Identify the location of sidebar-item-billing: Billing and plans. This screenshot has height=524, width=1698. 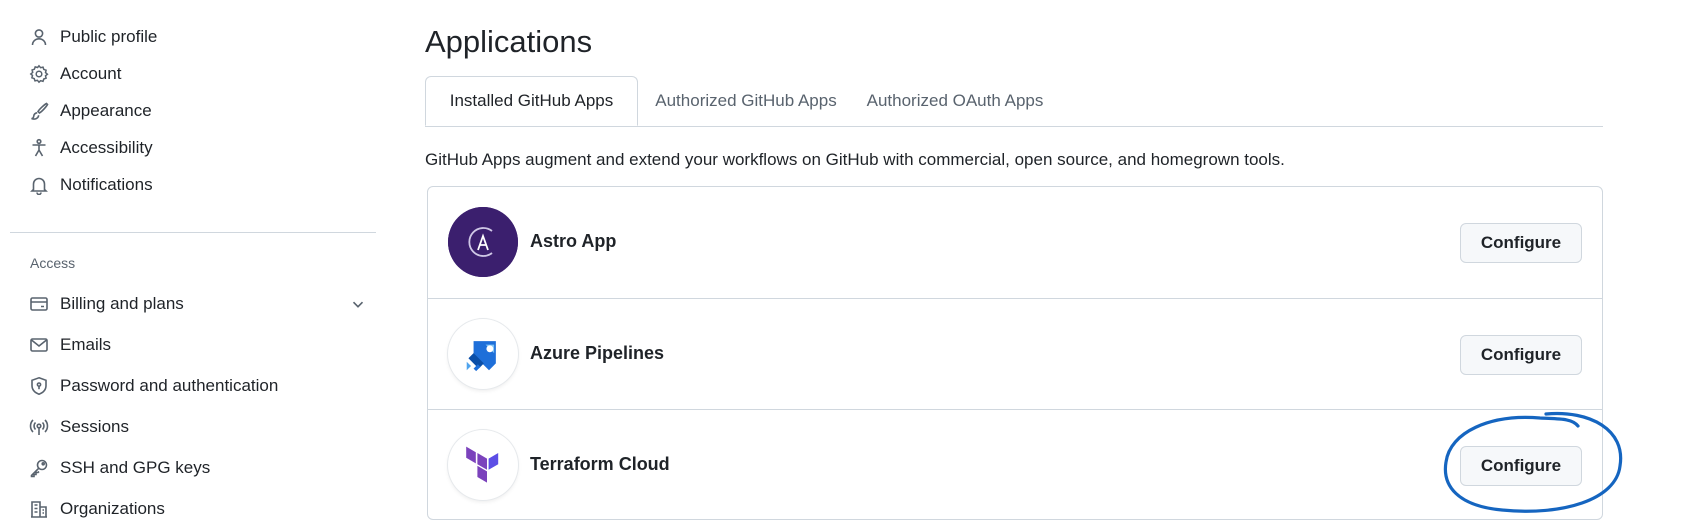
(198, 304).